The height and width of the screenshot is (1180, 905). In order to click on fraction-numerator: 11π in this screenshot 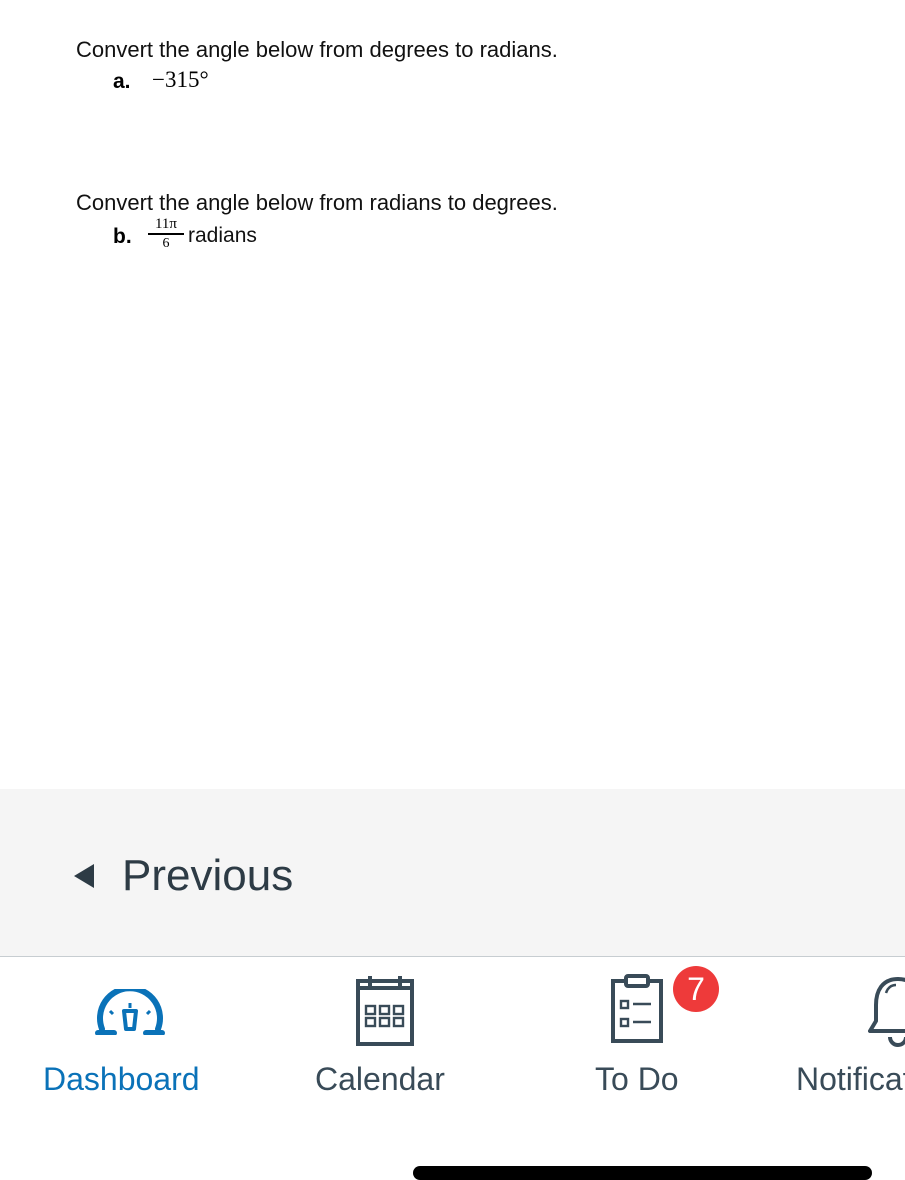, I will do `click(166, 224)`.